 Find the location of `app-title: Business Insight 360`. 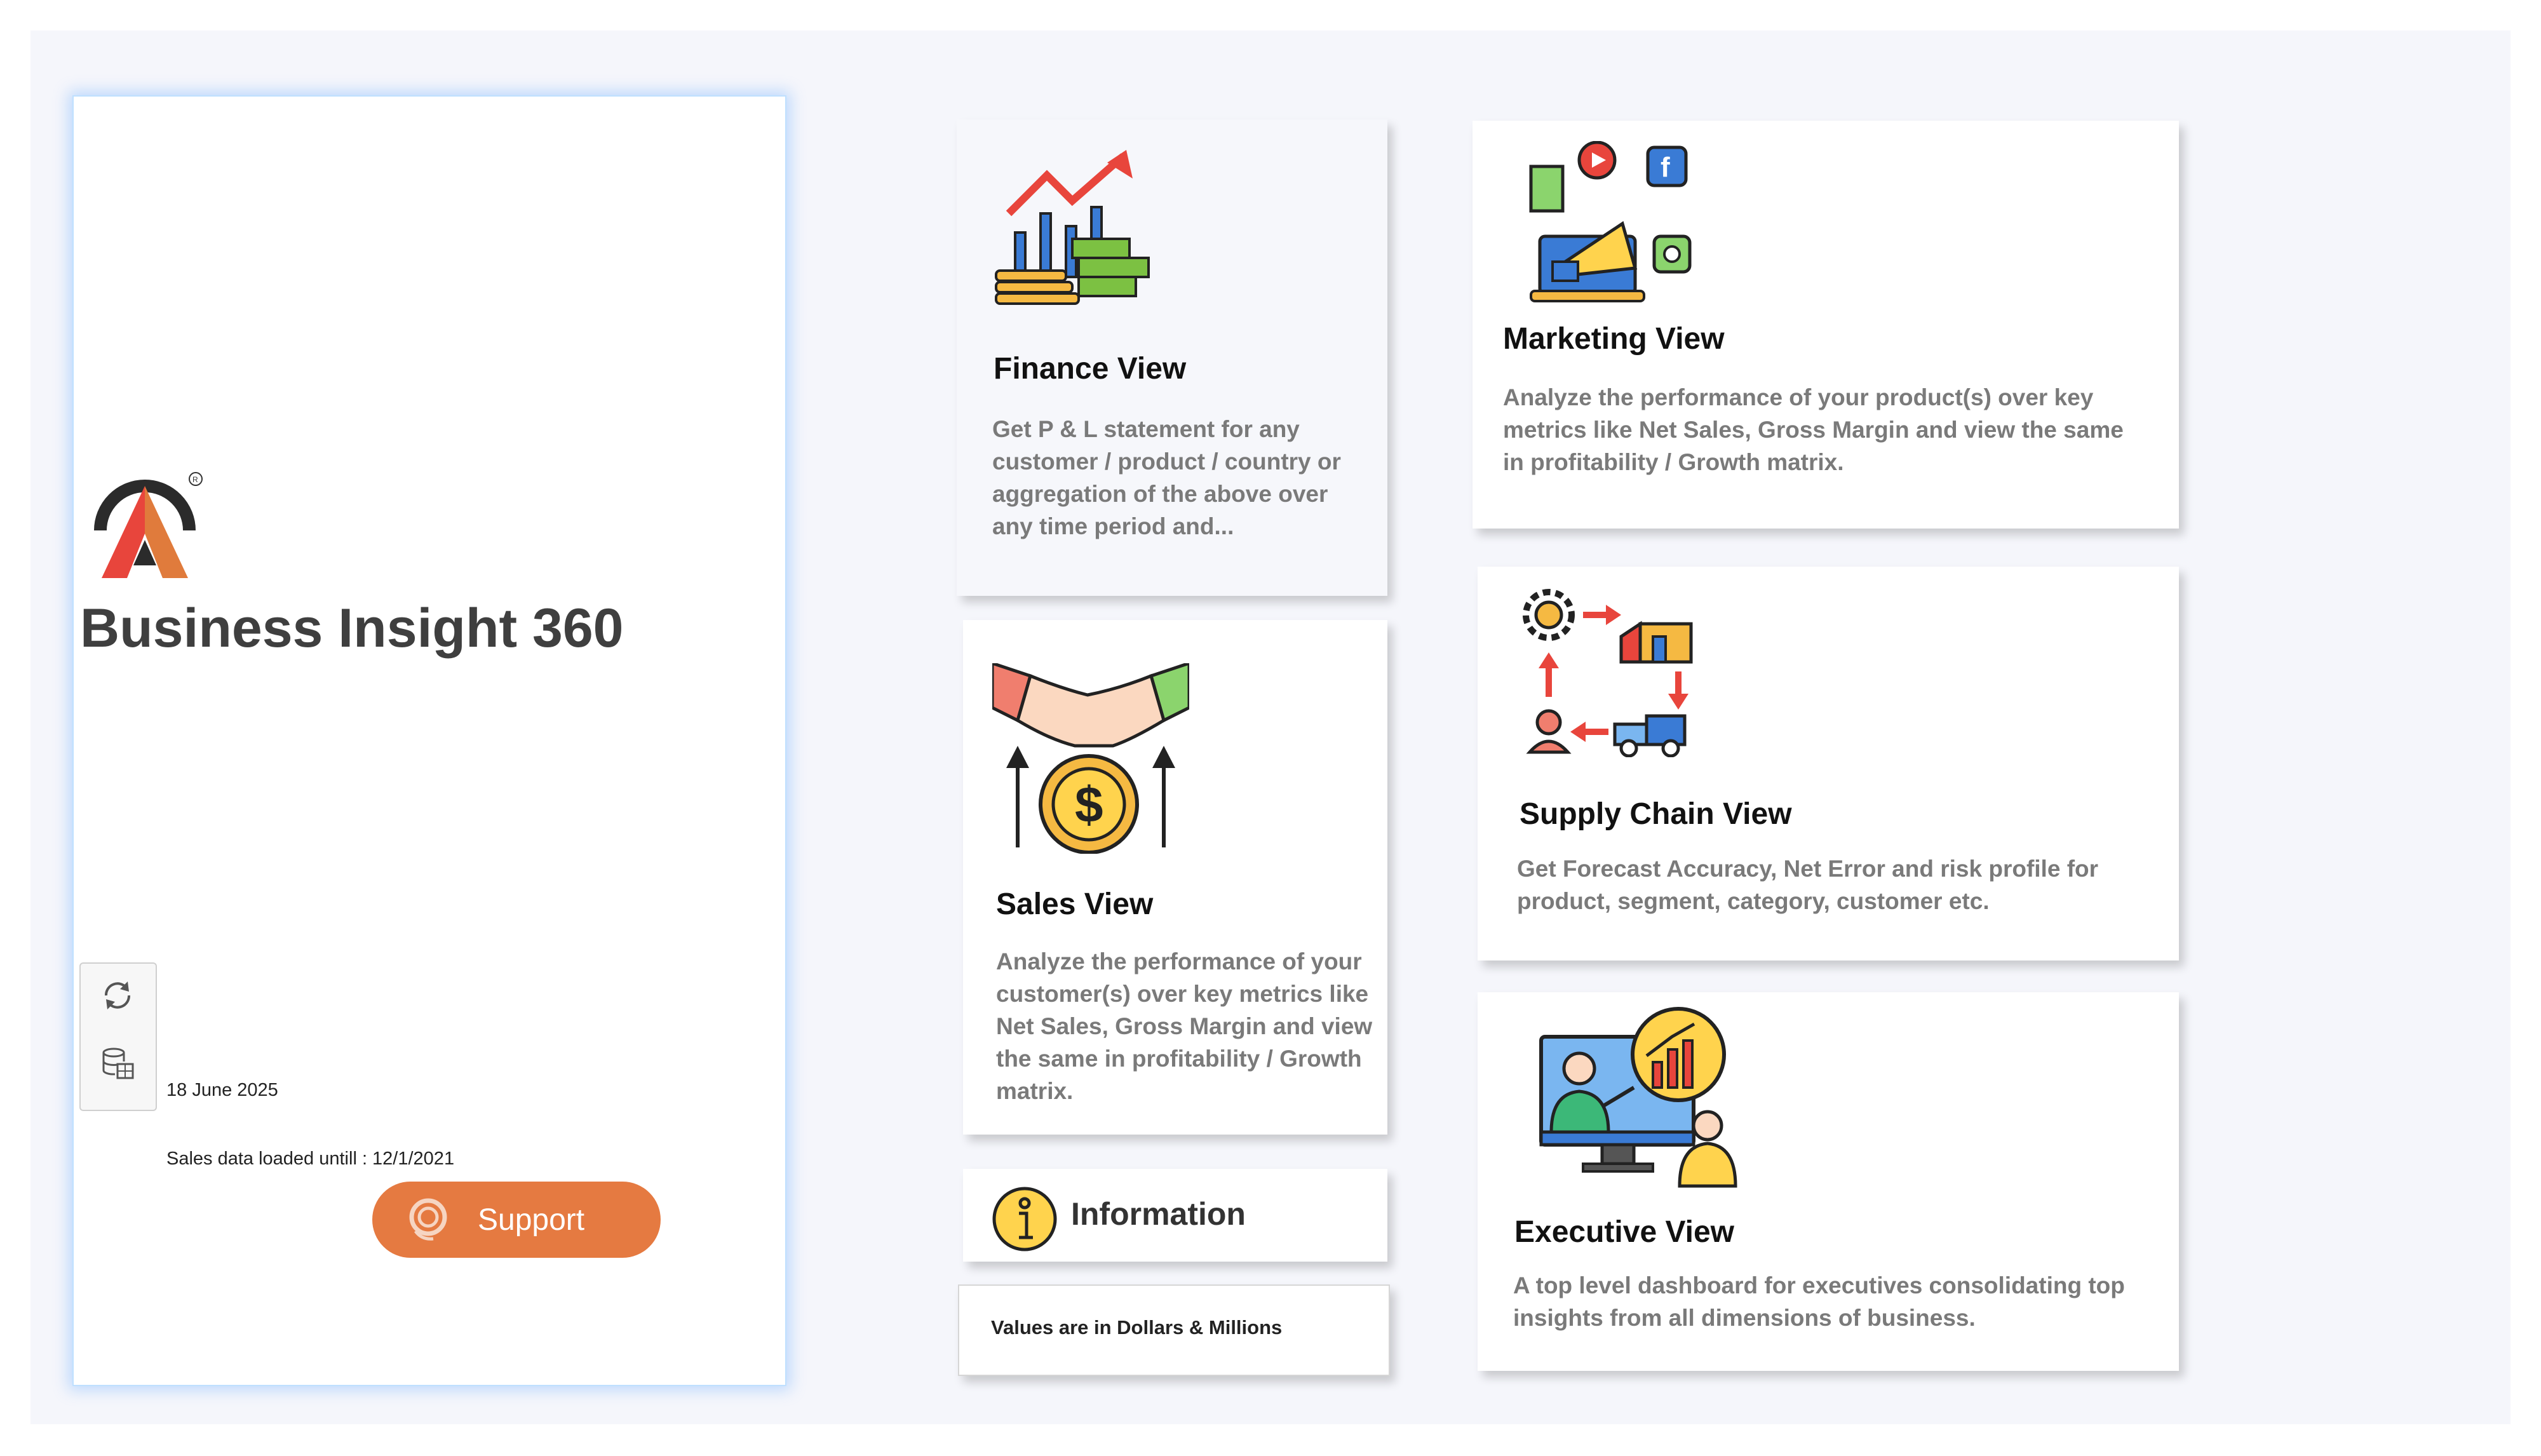

app-title: Business Insight 360 is located at coordinates (352, 628).